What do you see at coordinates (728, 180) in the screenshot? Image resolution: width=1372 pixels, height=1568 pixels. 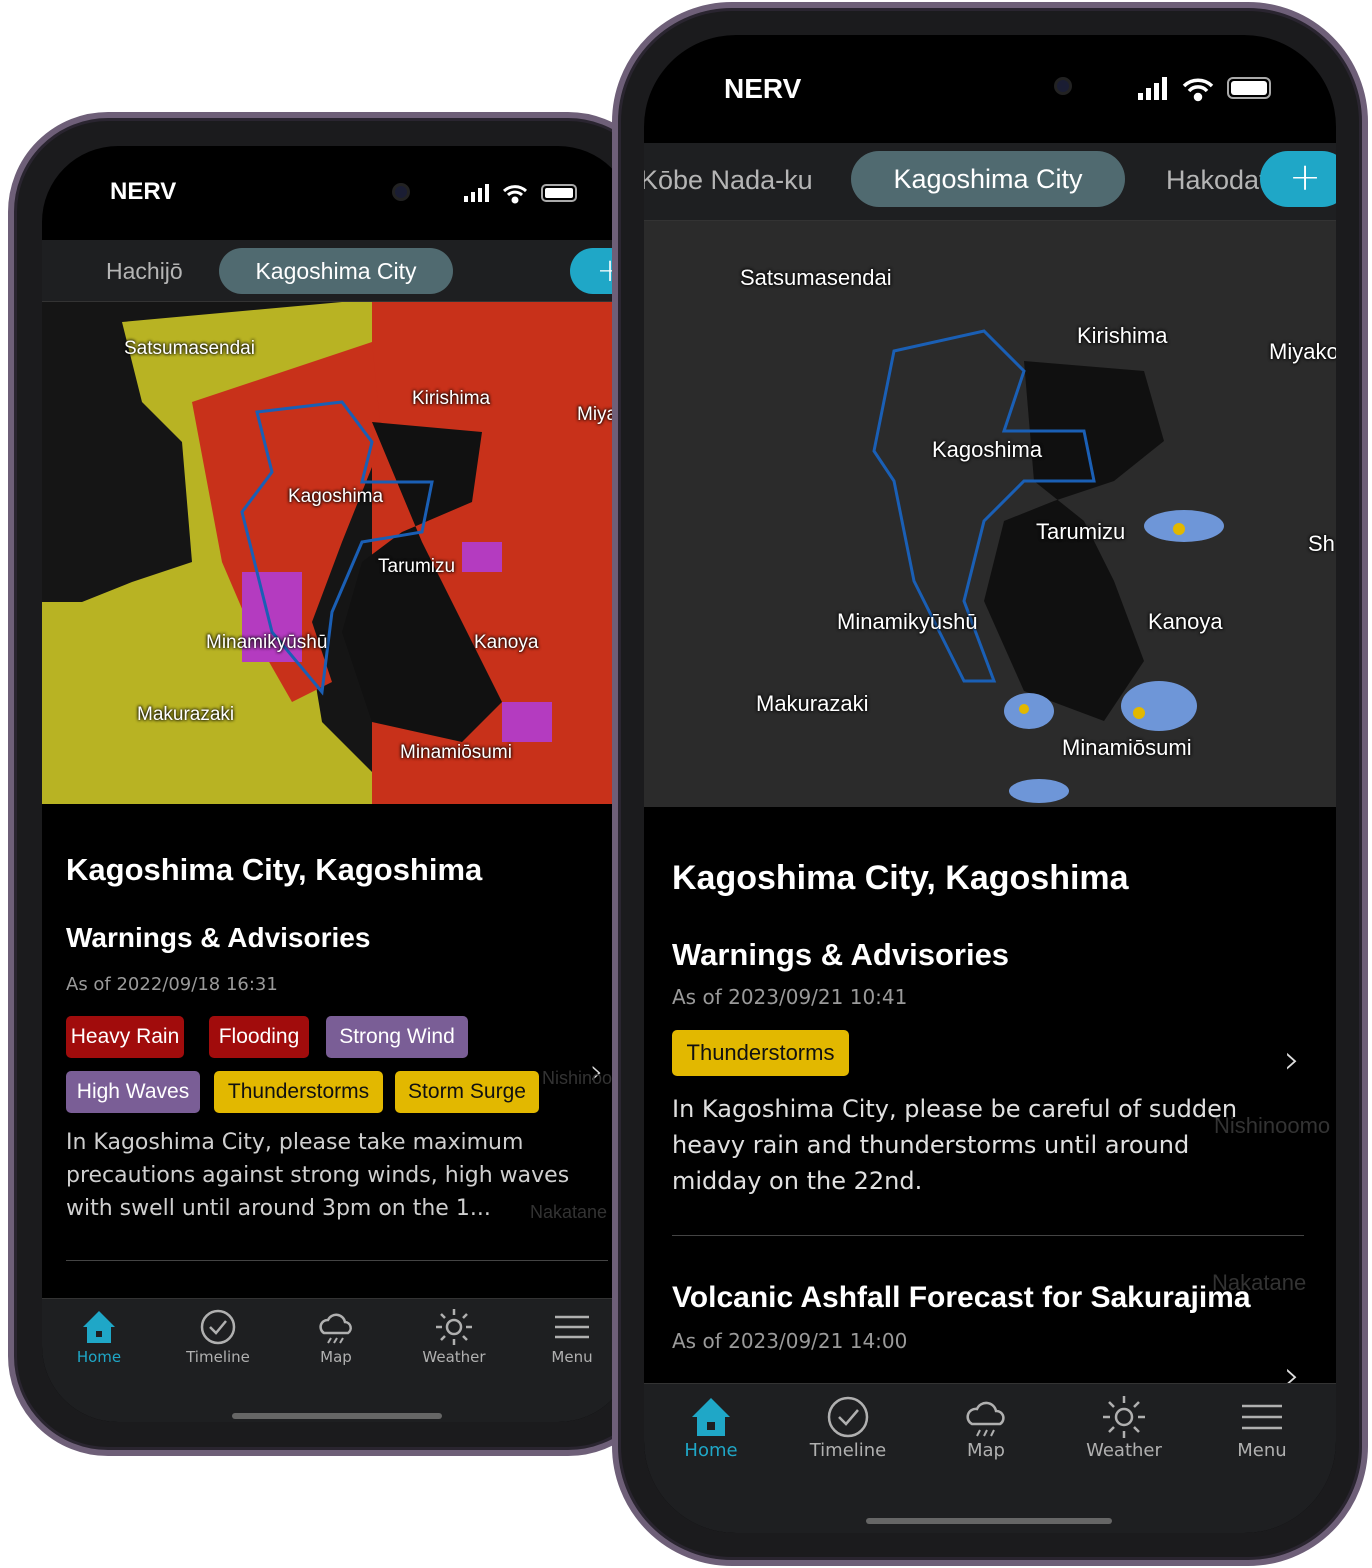 I see `tab-kobe-nada-ku: Kōbe Nada-ku` at bounding box center [728, 180].